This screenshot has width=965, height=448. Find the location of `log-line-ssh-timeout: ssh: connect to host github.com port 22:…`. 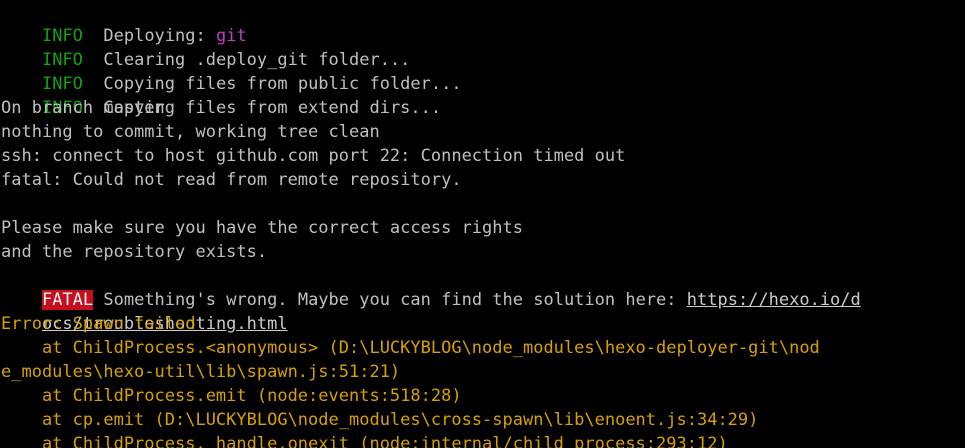

log-line-ssh-timeout: ssh: connect to host github.com port 22:… is located at coordinates (313, 156).